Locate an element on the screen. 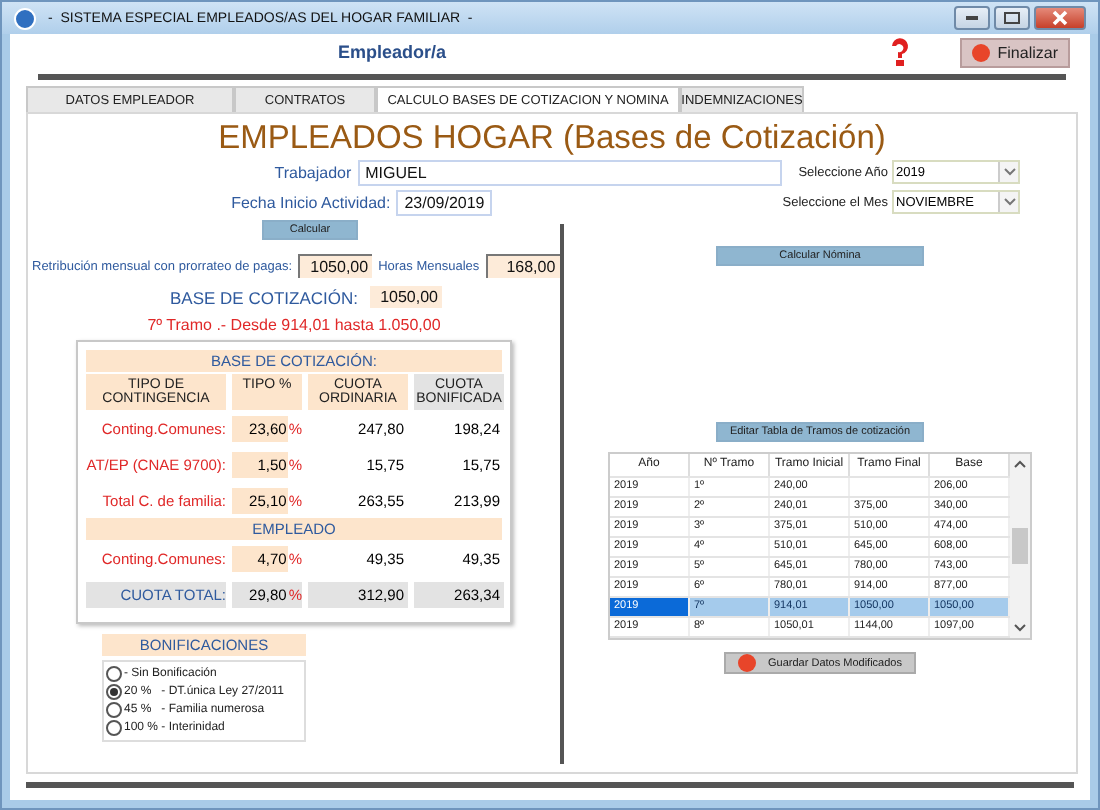  employer-label: Empleador/a is located at coordinates (393, 52).